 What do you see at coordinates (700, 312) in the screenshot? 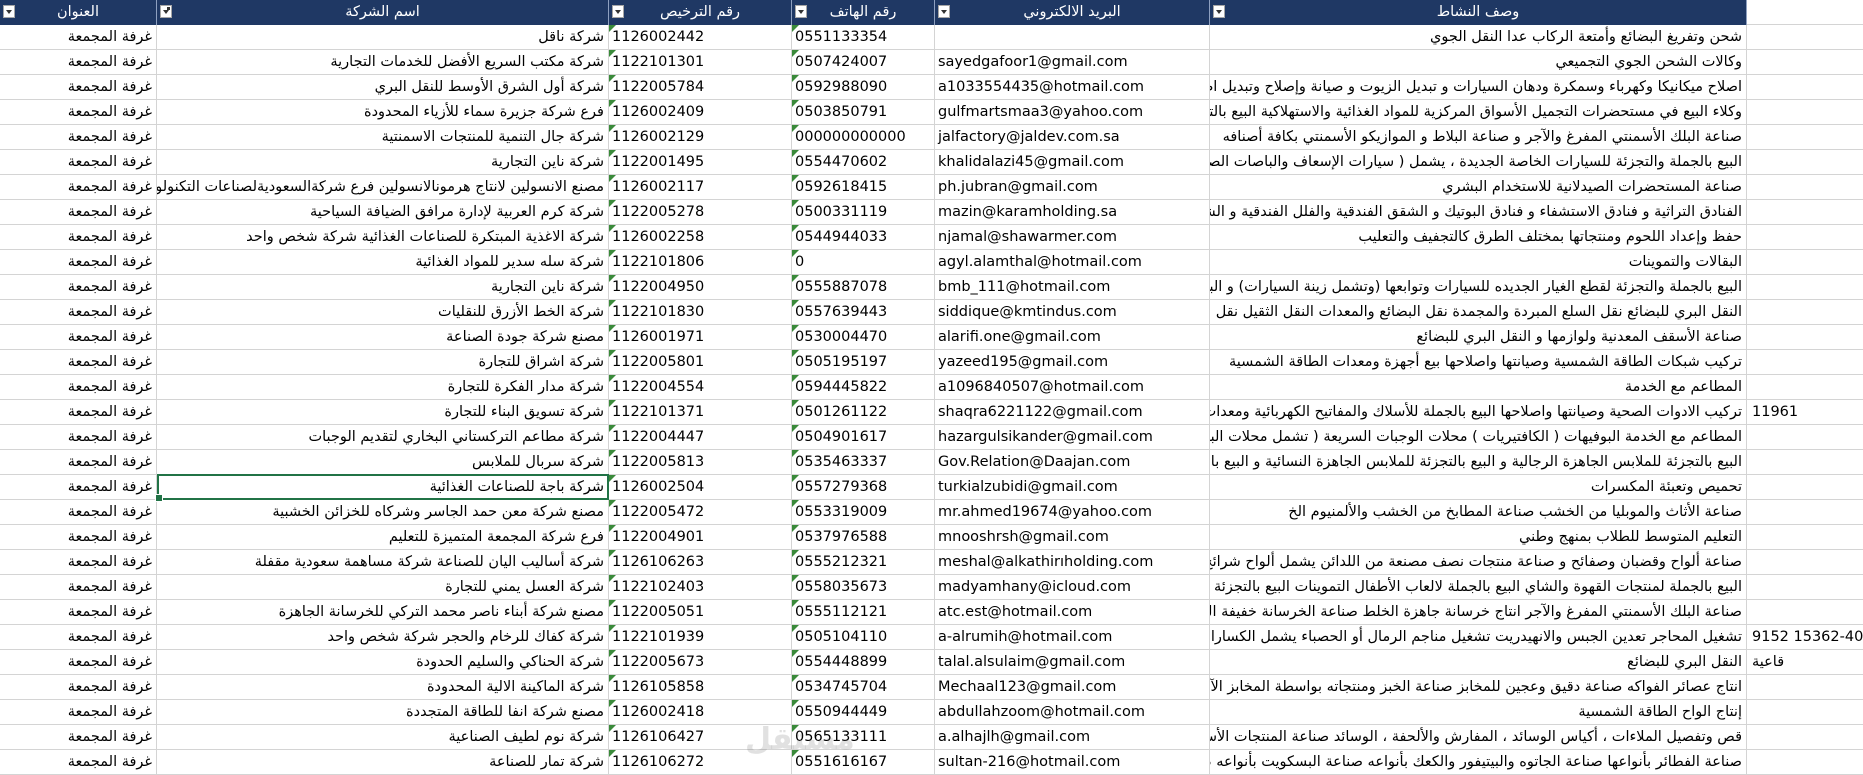
I see `cell-license: 1122101830` at bounding box center [700, 312].